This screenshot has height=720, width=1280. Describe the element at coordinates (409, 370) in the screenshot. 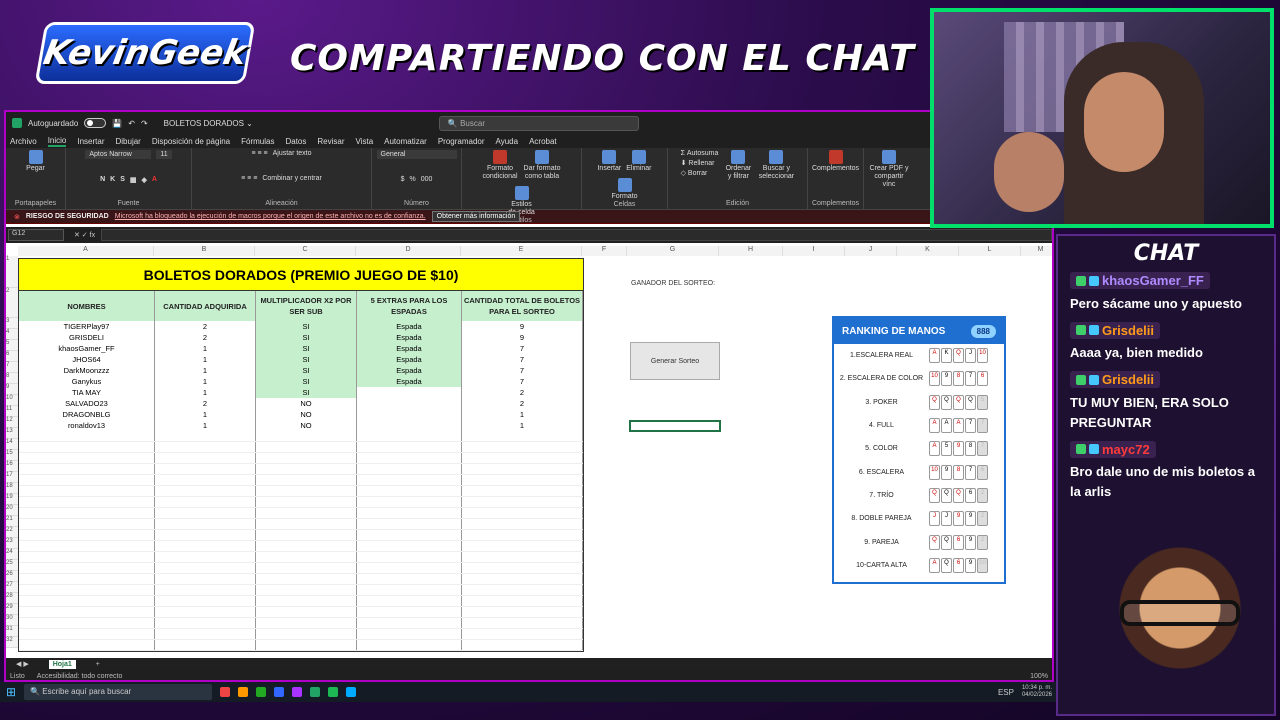

I see `table-cell: Espada` at that location.